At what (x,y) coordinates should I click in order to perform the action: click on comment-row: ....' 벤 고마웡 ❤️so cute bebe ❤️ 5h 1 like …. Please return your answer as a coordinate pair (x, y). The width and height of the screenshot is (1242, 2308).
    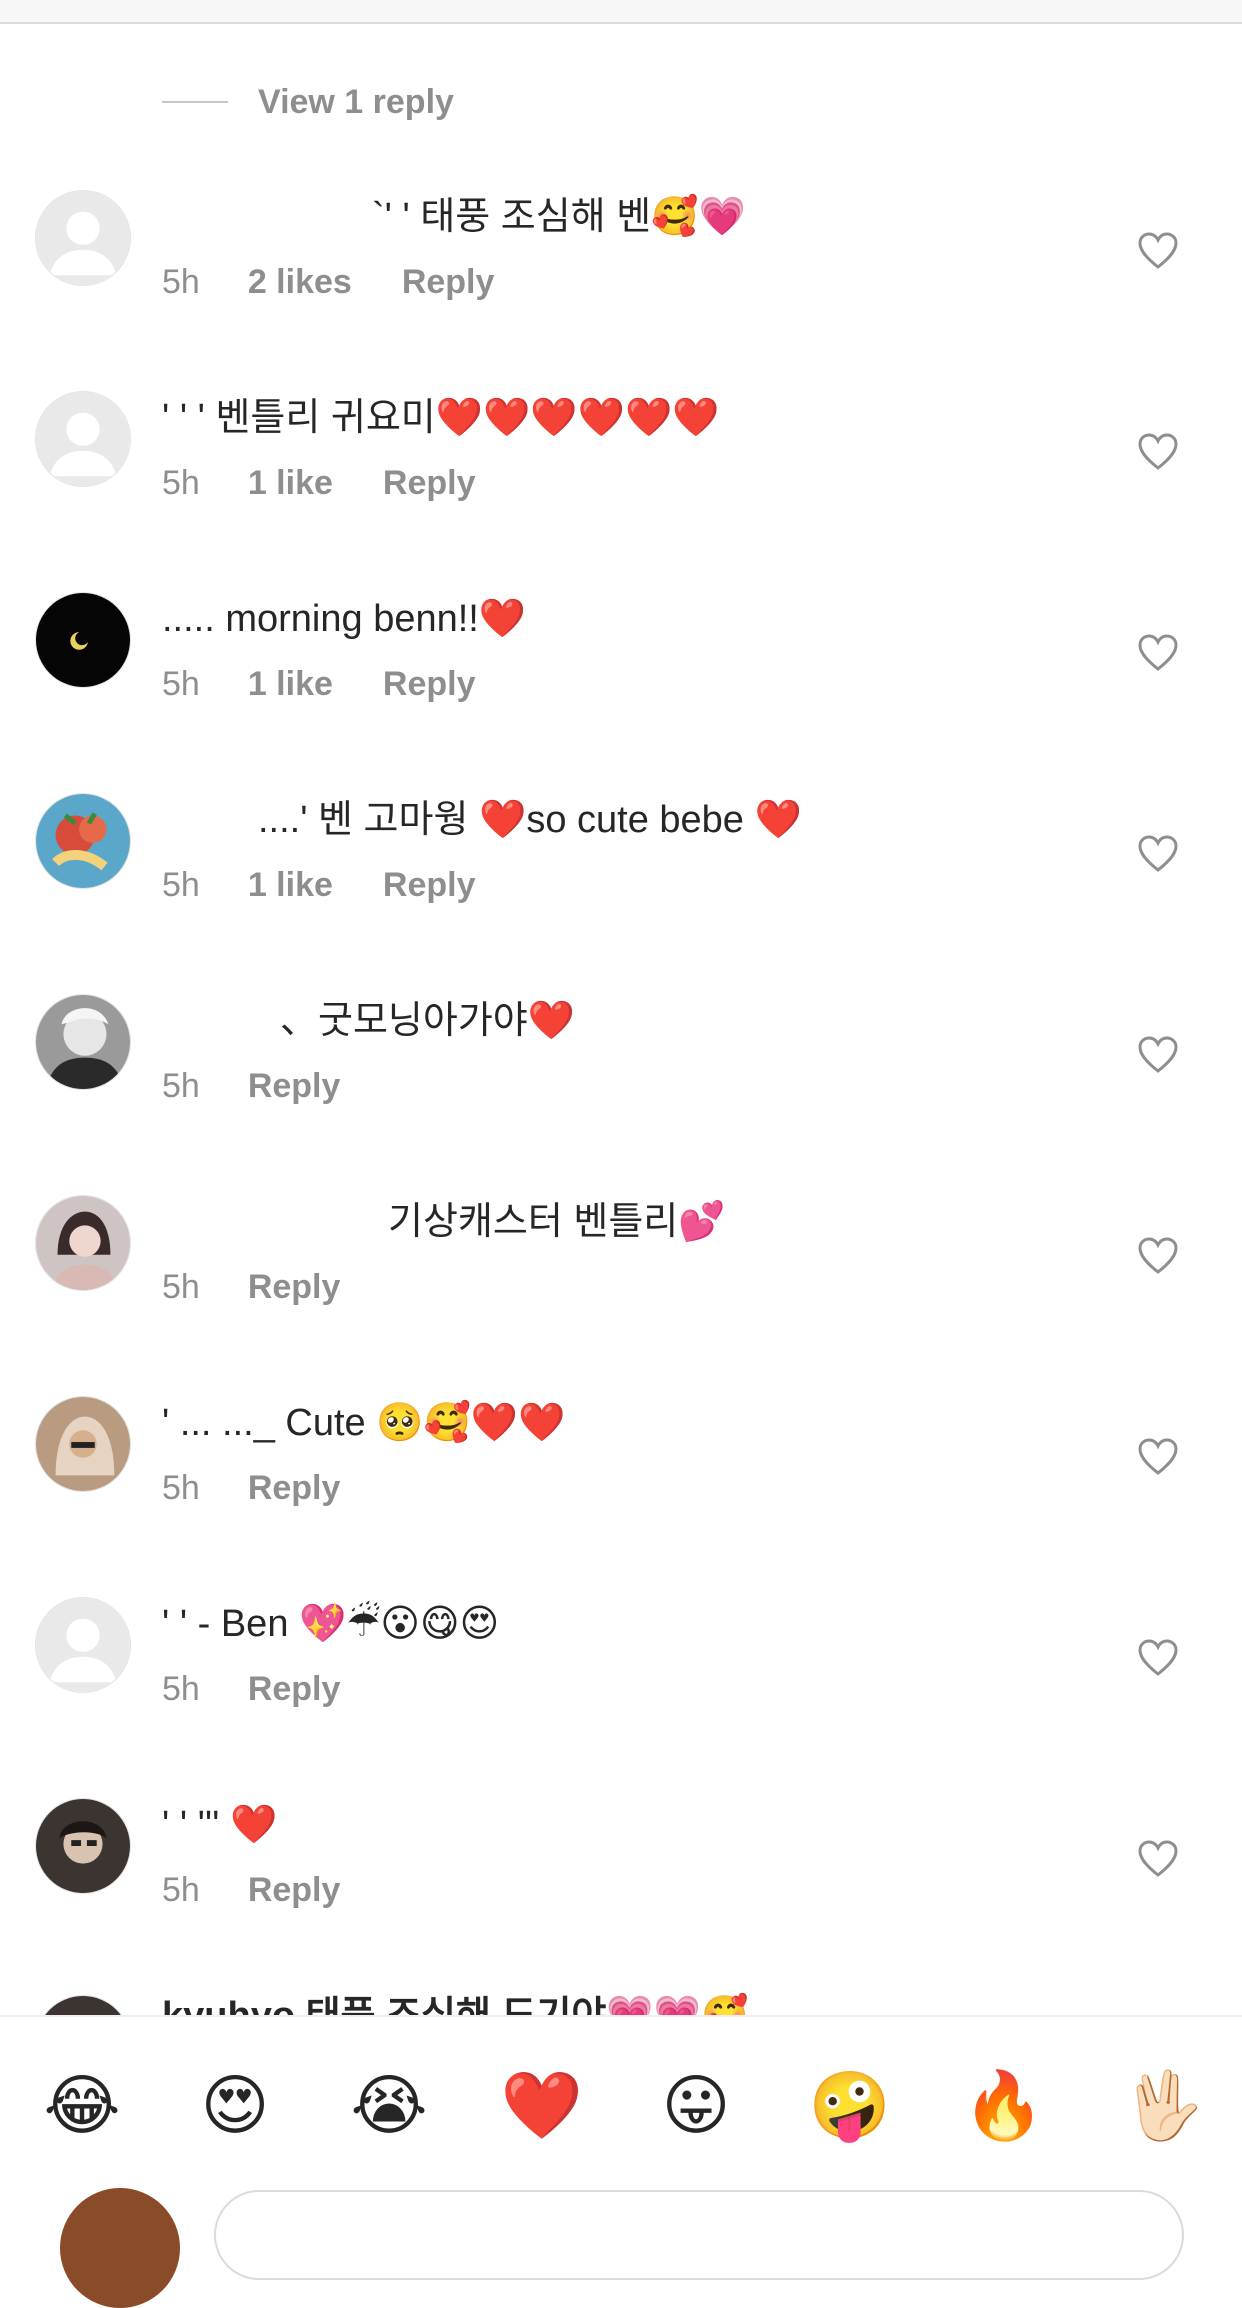
    Looking at the image, I should click on (621, 893).